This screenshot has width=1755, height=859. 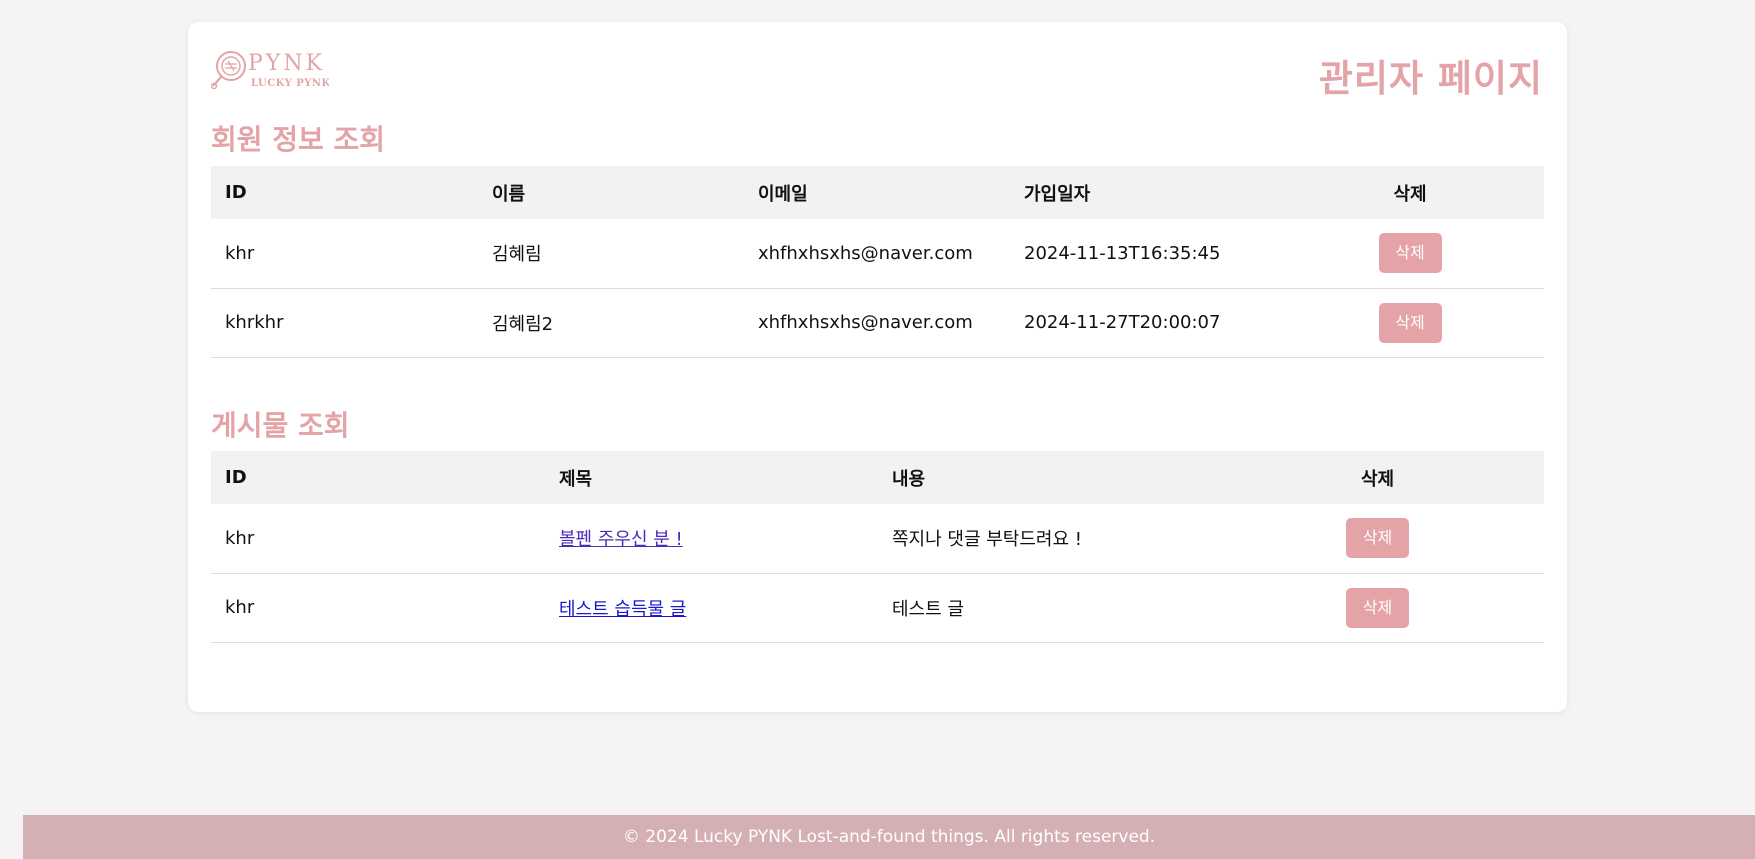 I want to click on member-id: khrkhr, so click(x=254, y=322).